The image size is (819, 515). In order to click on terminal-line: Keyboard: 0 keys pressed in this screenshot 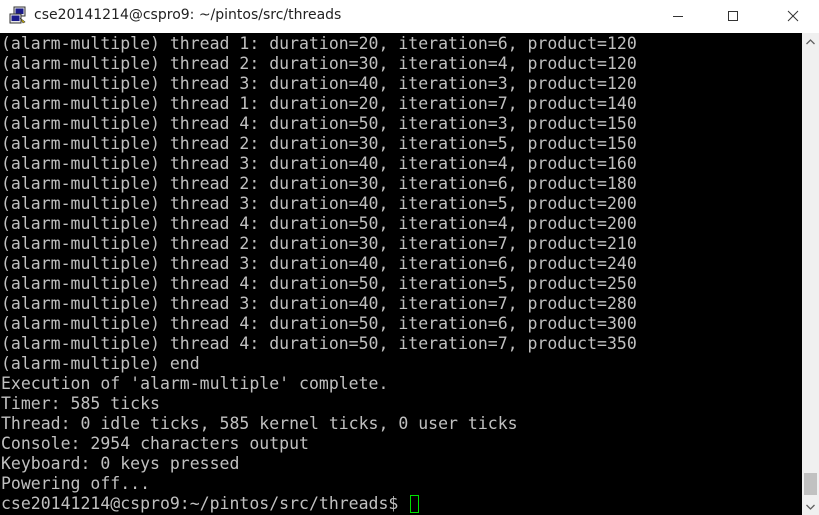, I will do `click(120, 463)`.